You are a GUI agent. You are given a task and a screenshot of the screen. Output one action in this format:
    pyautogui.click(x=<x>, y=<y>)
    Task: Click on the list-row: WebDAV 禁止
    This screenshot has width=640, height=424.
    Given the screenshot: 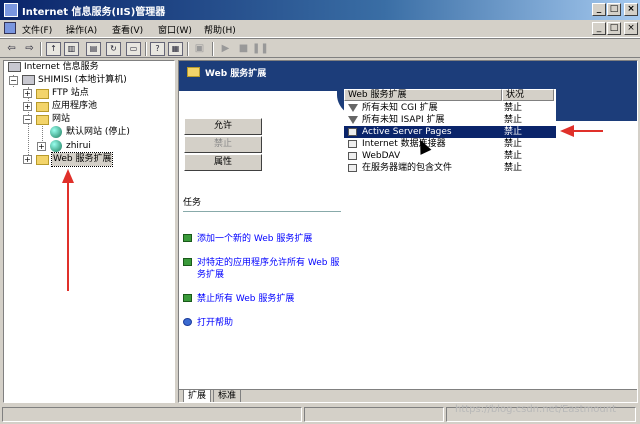 What is the action you would take?
    pyautogui.click(x=450, y=156)
    